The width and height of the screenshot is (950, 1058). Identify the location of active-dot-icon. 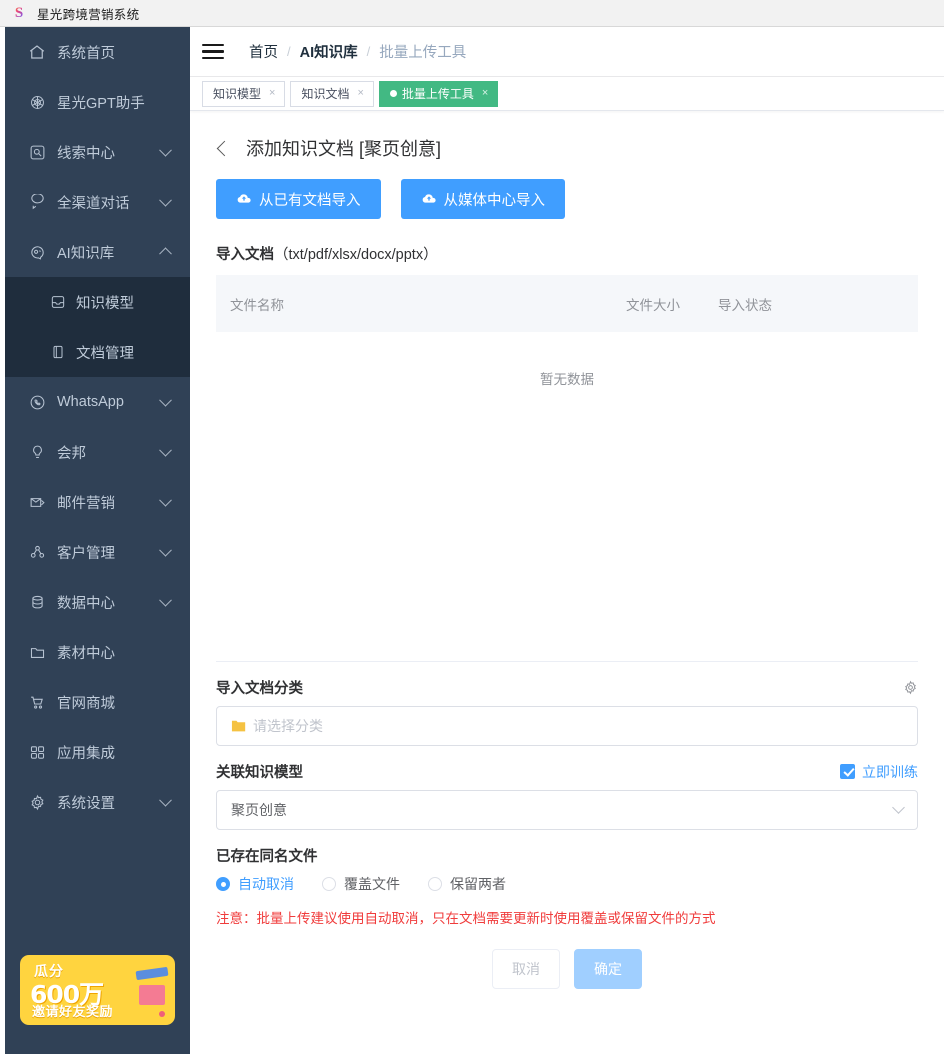
(393, 93).